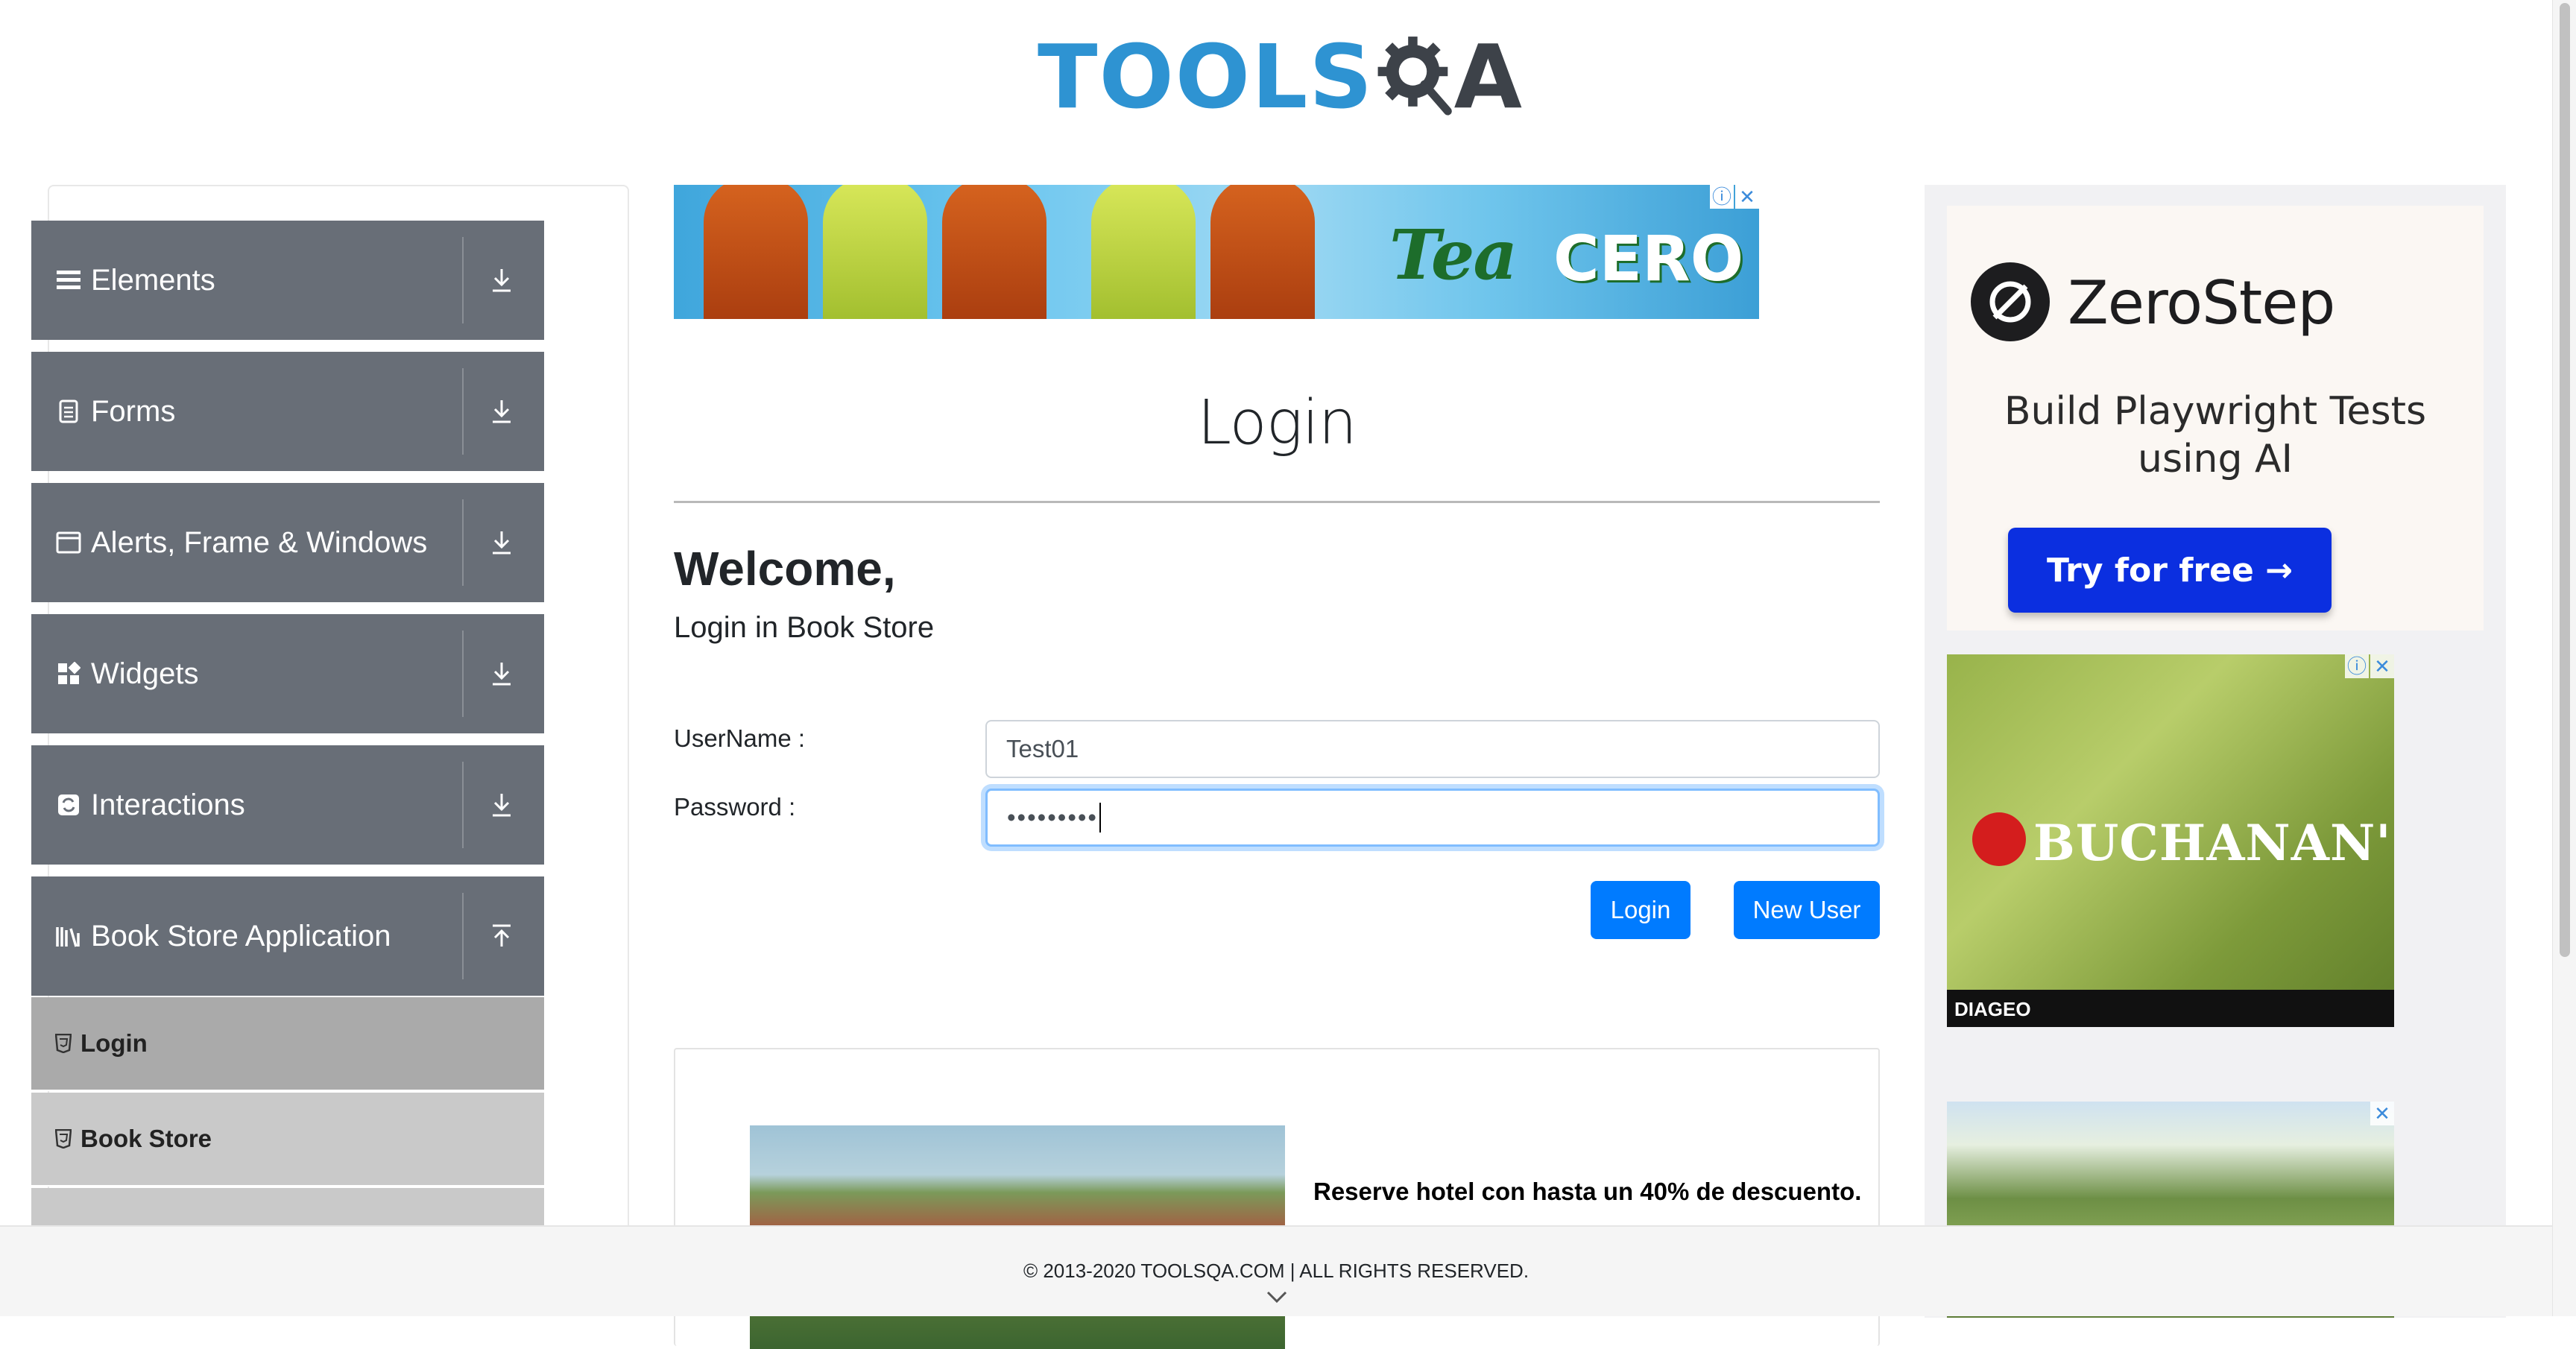 This screenshot has width=2576, height=1349. What do you see at coordinates (68, 805) in the screenshot?
I see `interactions-icon` at bounding box center [68, 805].